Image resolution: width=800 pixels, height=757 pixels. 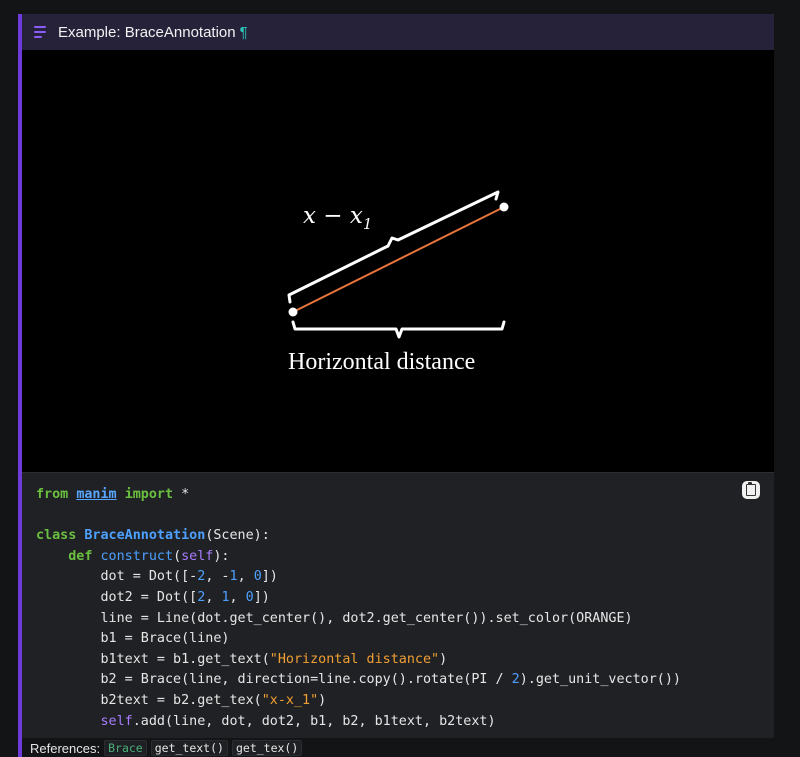 I want to click on references-bar: References: Brace get_text() get_tex(), so click(x=166, y=748).